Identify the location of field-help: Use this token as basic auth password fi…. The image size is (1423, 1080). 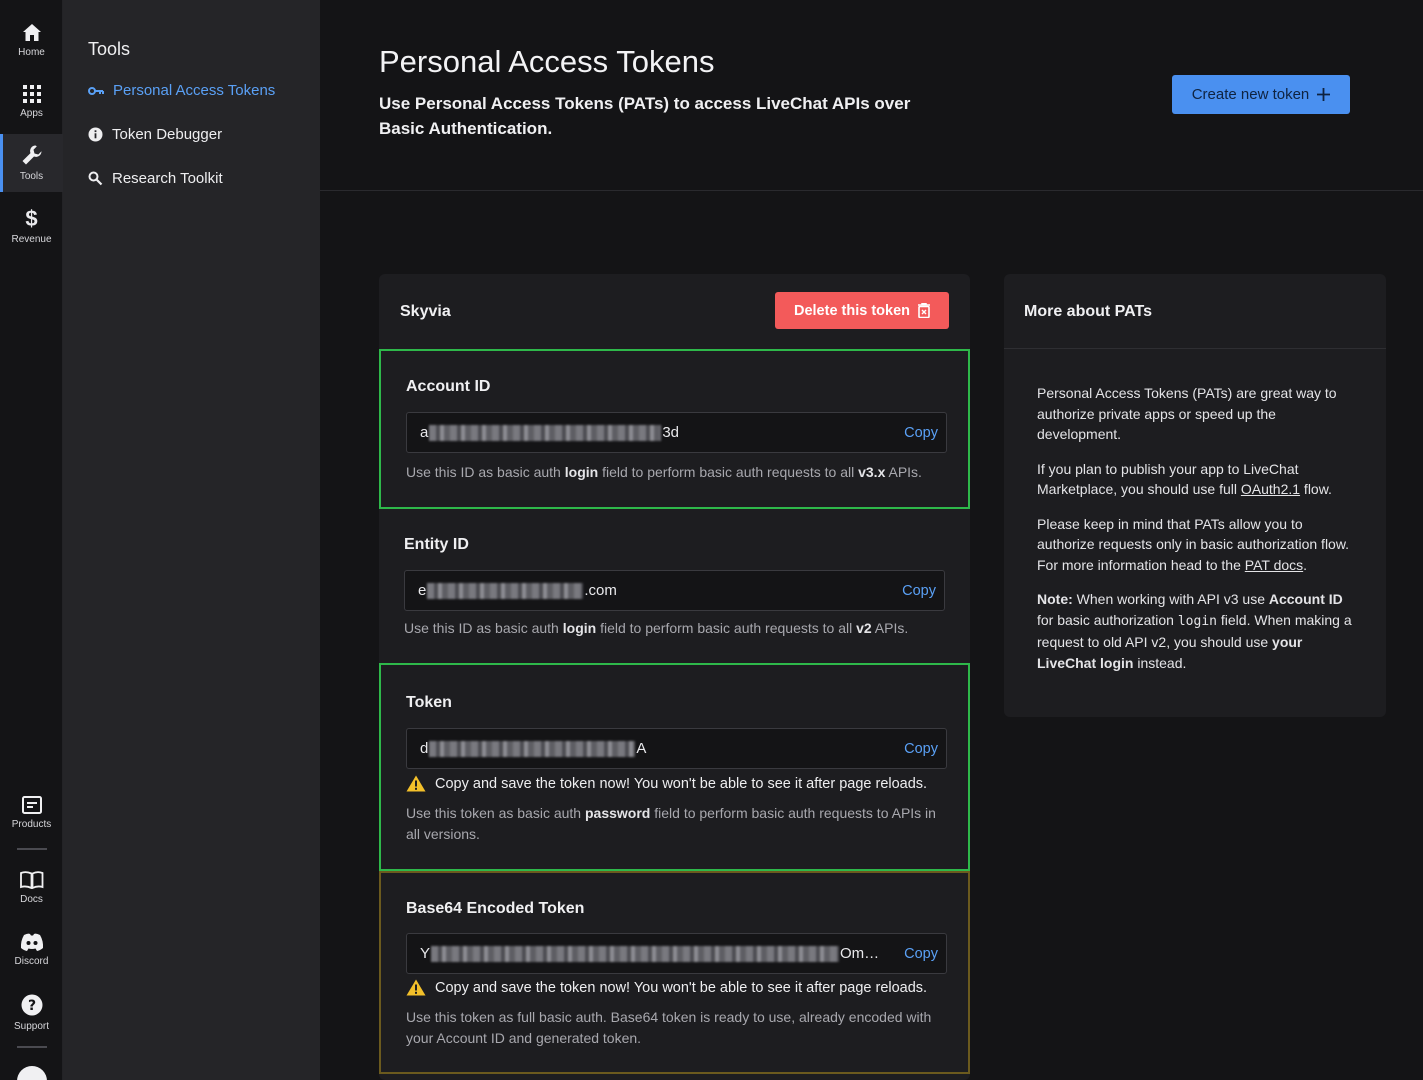
(671, 823).